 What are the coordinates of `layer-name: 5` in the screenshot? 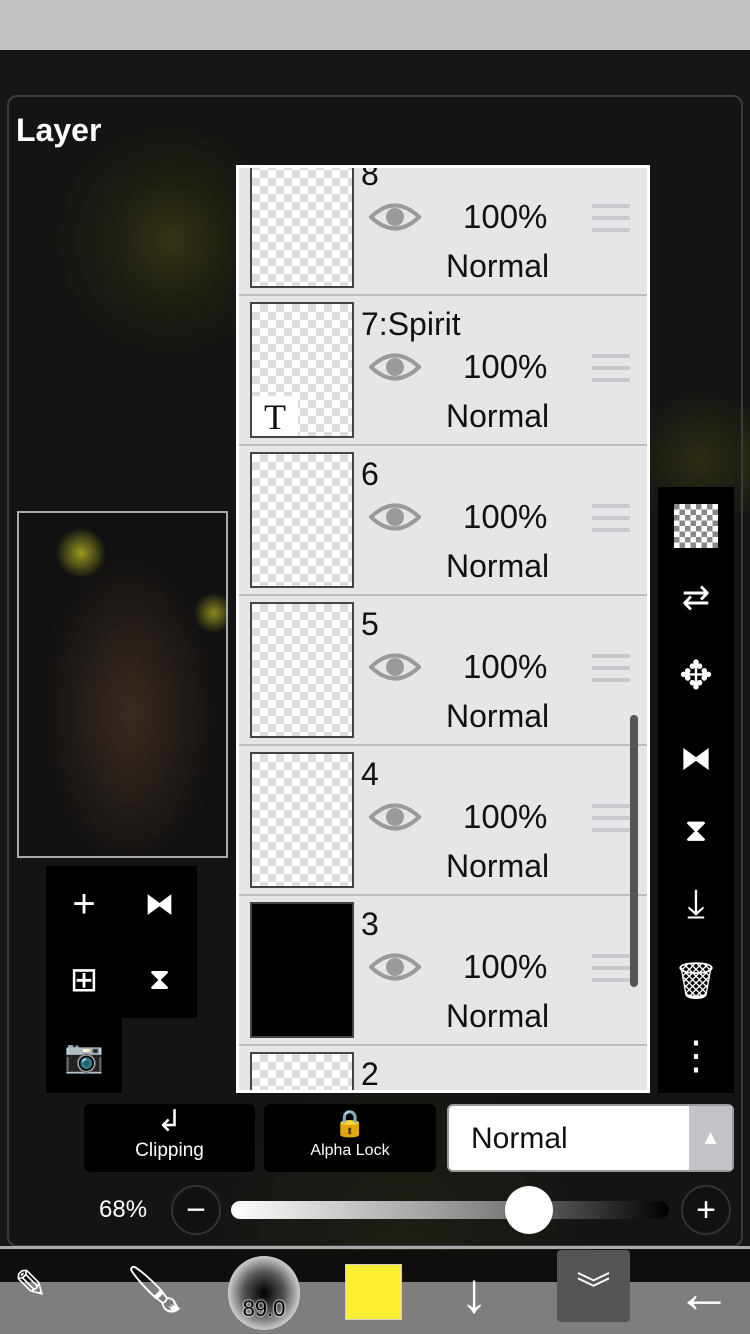 It's located at (370, 624).